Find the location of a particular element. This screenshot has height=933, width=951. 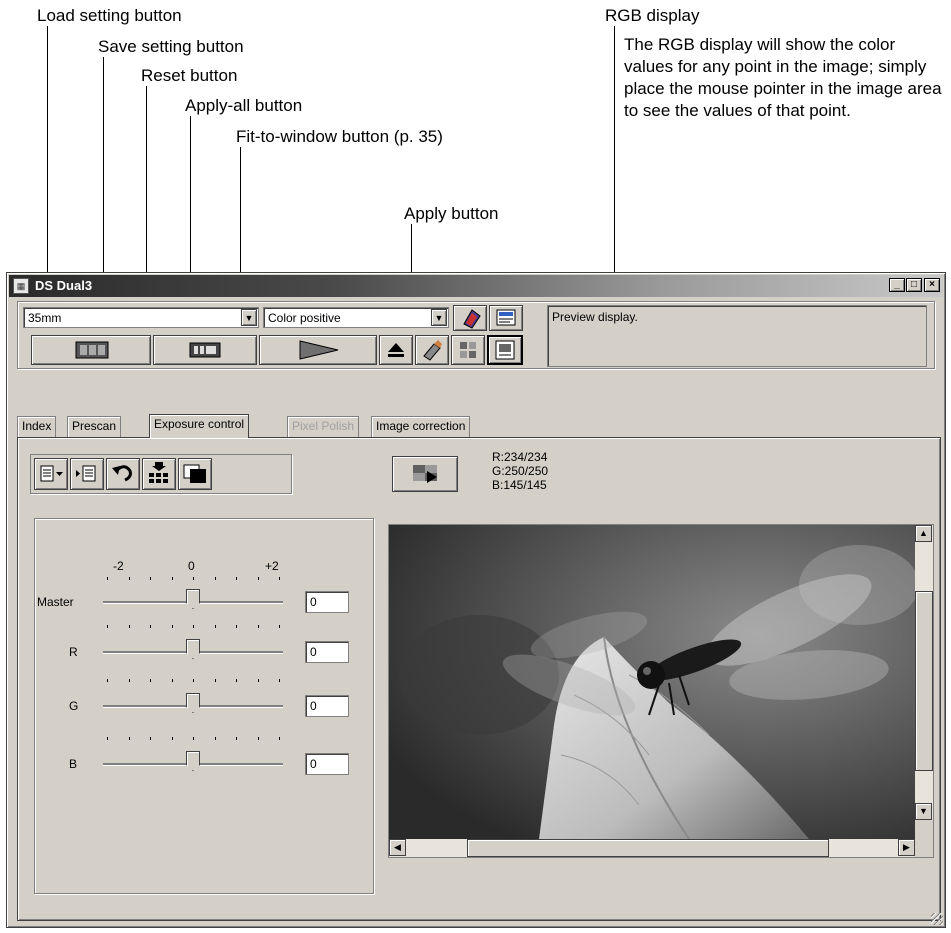

fit-to-window-icon is located at coordinates (194, 473).